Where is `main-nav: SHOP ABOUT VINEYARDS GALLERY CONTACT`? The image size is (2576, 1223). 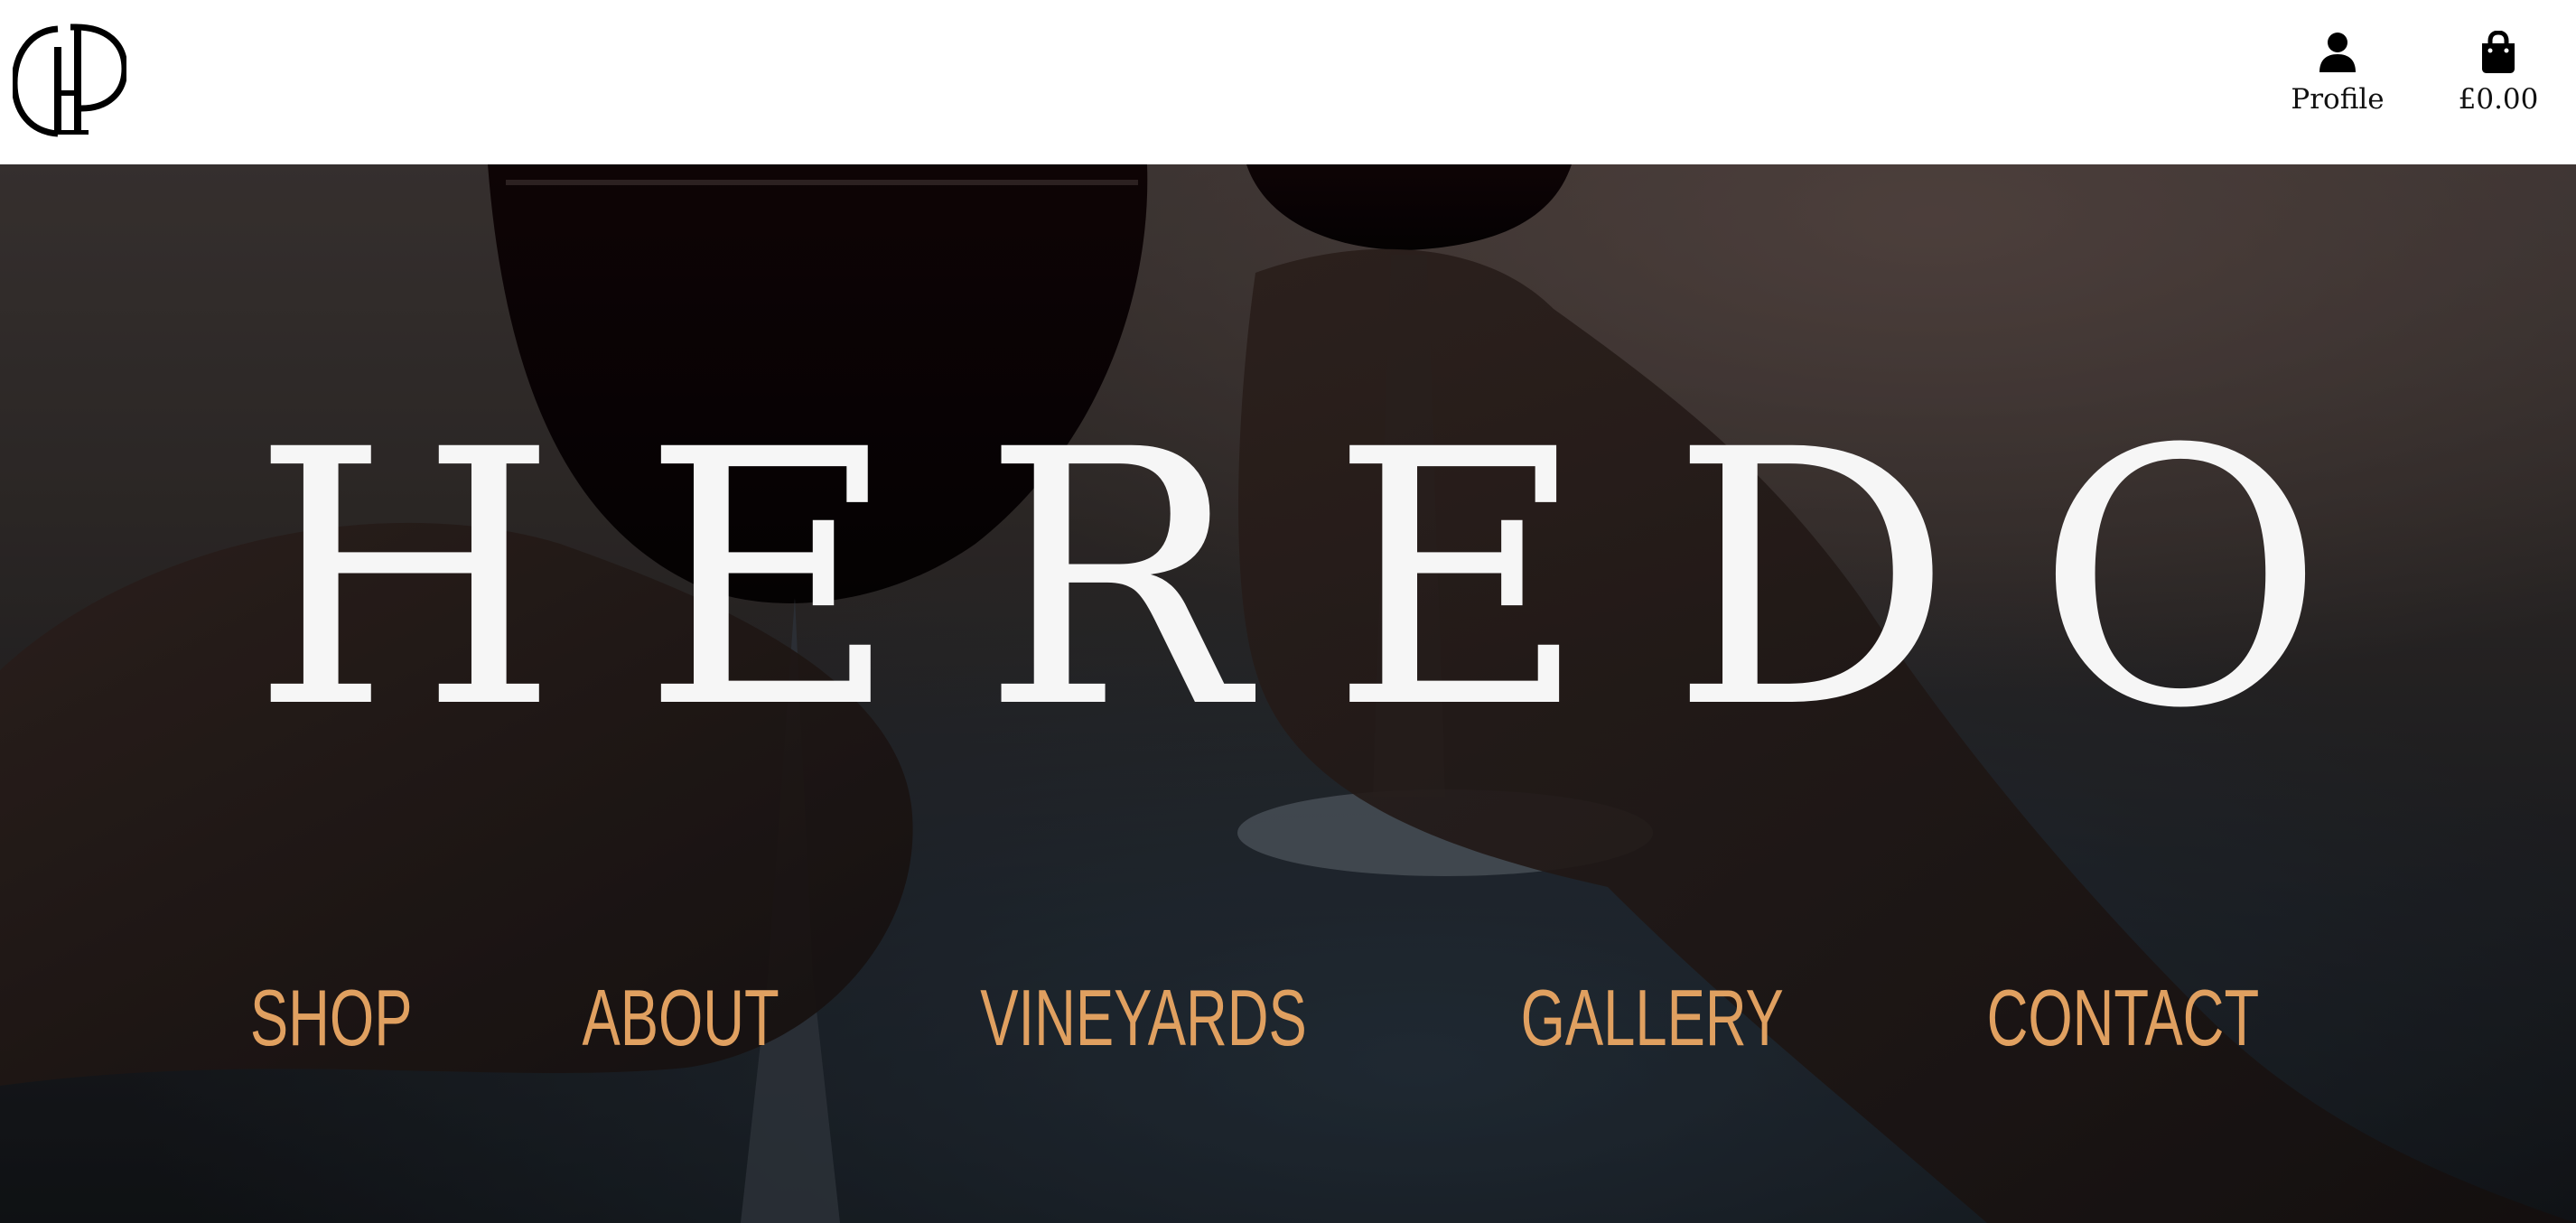 main-nav: SHOP ABOUT VINEYARDS GALLERY CONTACT is located at coordinates (1288, 1018).